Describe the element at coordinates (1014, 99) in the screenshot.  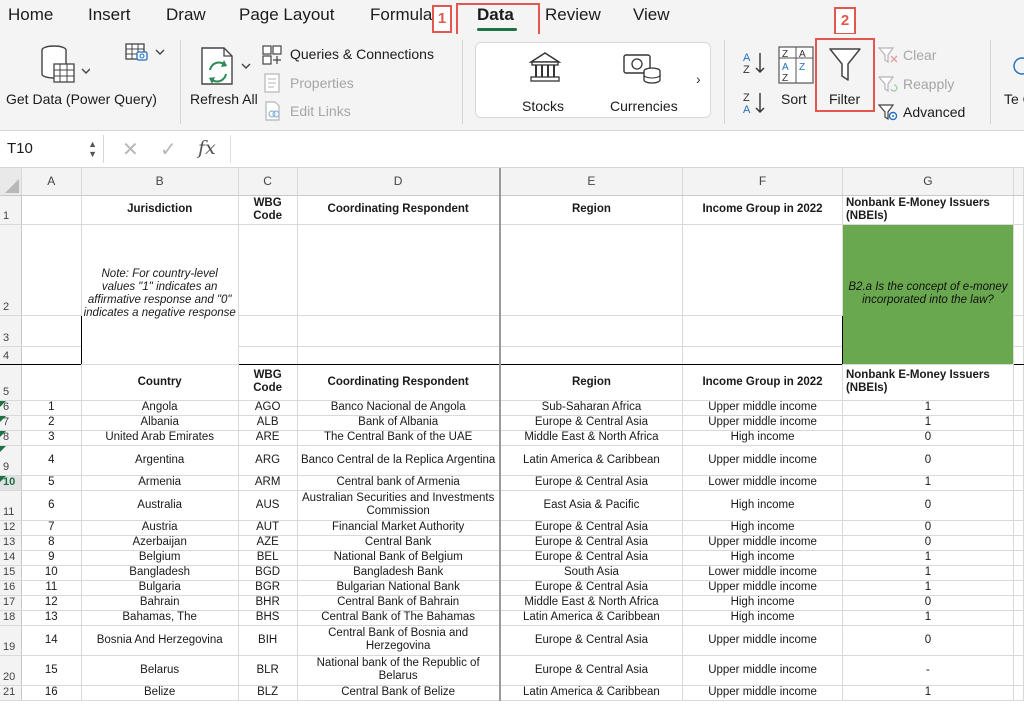
I see `text-to-columns-label: Te Co` at that location.